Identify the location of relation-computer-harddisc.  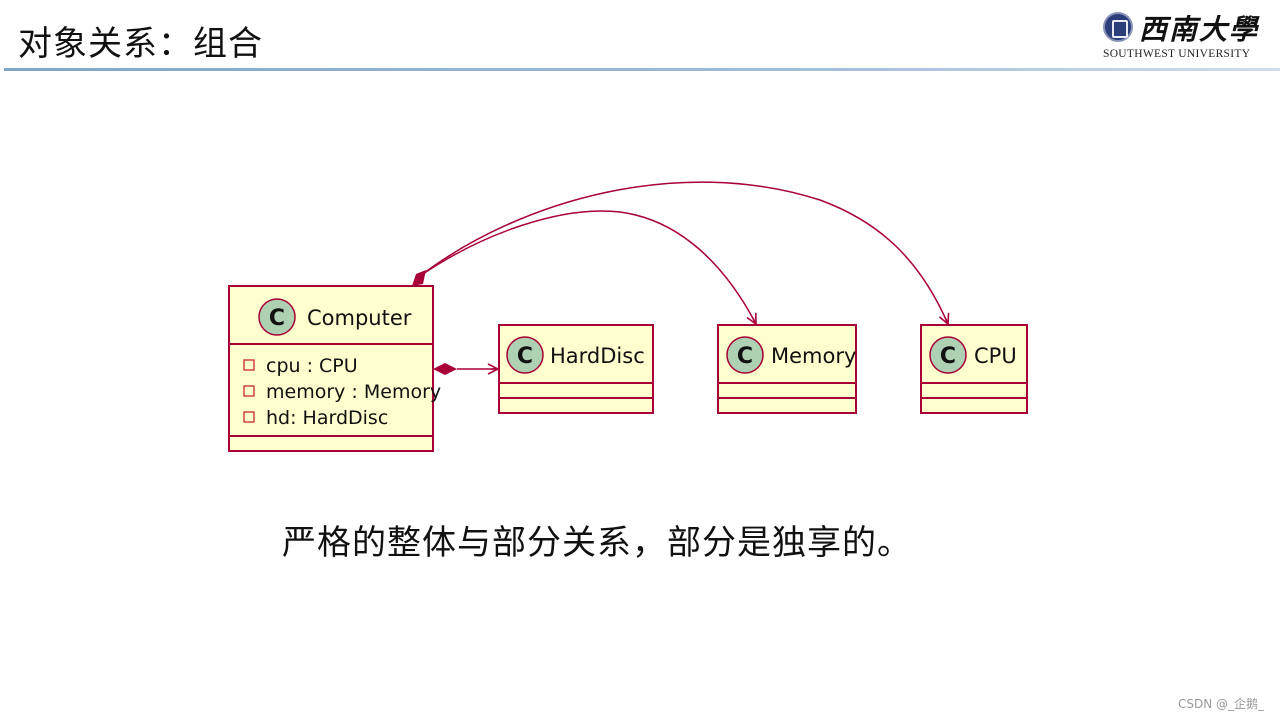
(465, 369).